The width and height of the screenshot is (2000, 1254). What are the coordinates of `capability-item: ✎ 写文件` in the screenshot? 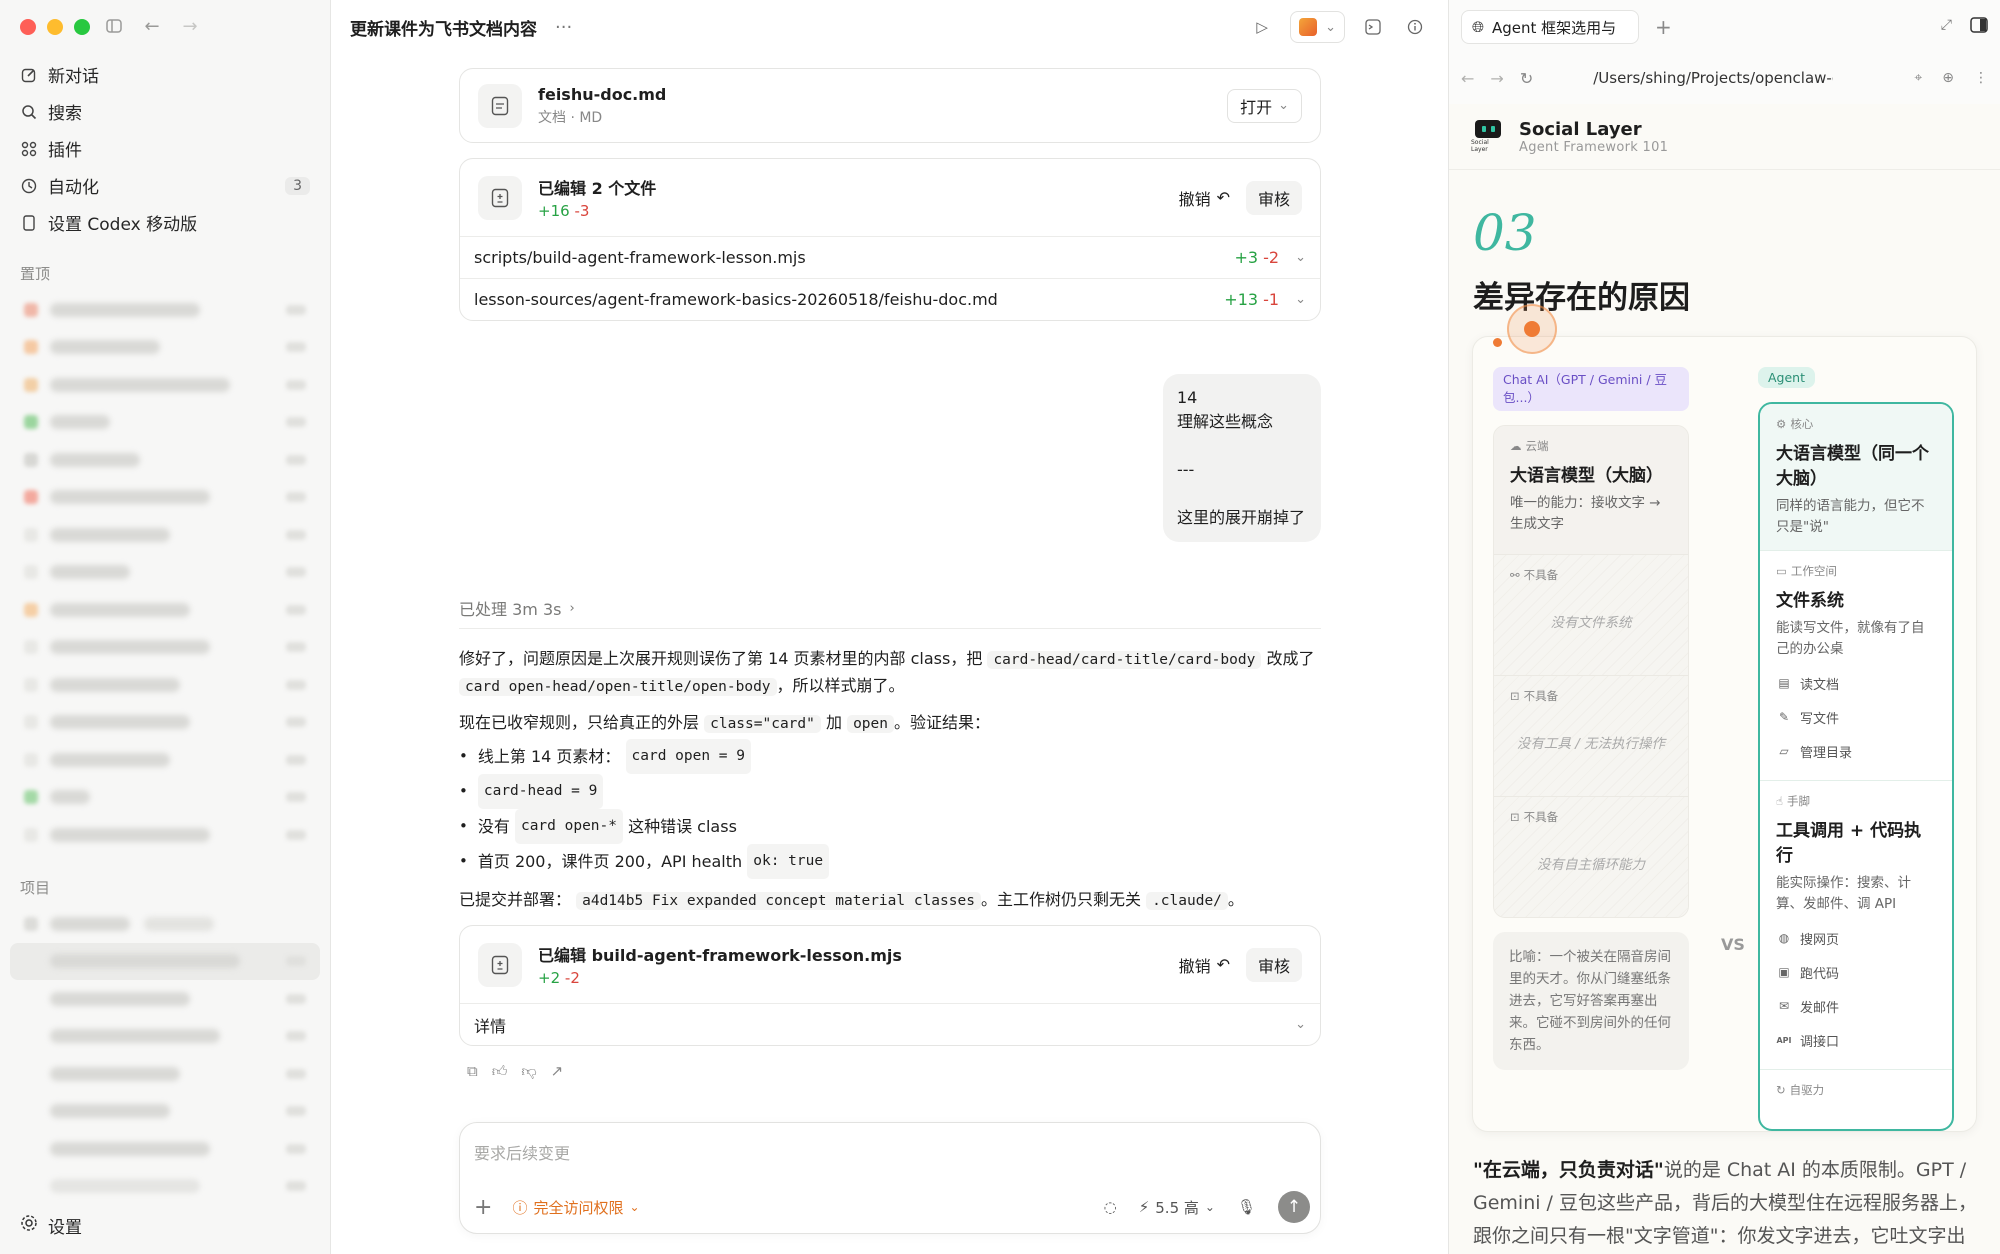 It's located at (1856, 717).